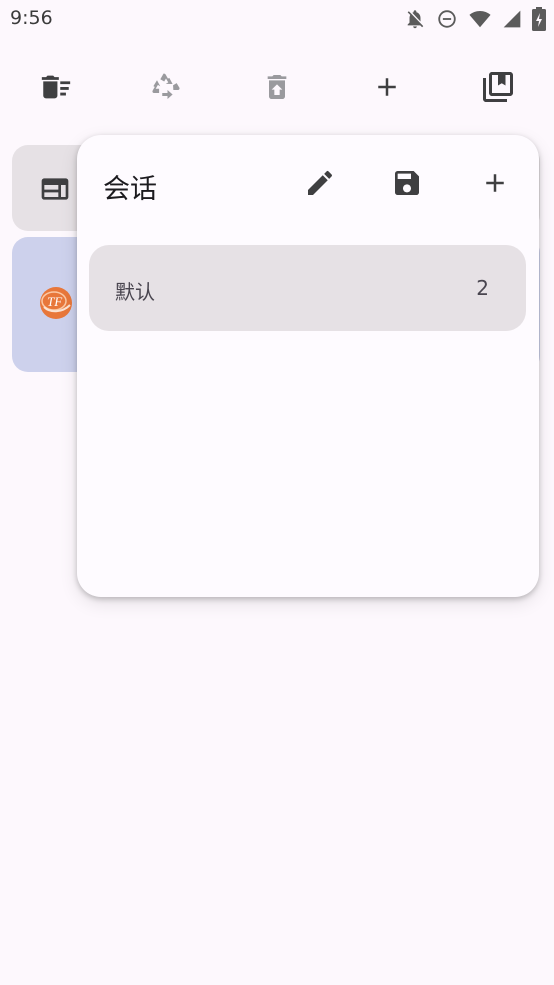 The height and width of the screenshot is (985, 554). I want to click on status-bar: 9:56, so click(277, 19).